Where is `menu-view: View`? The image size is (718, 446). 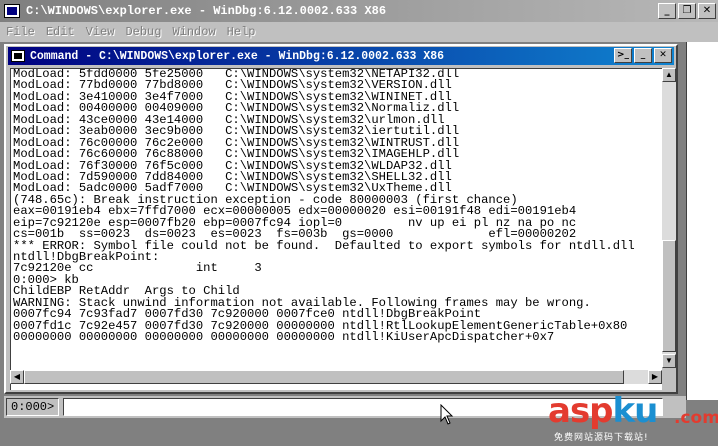
menu-view: View is located at coordinates (100, 32).